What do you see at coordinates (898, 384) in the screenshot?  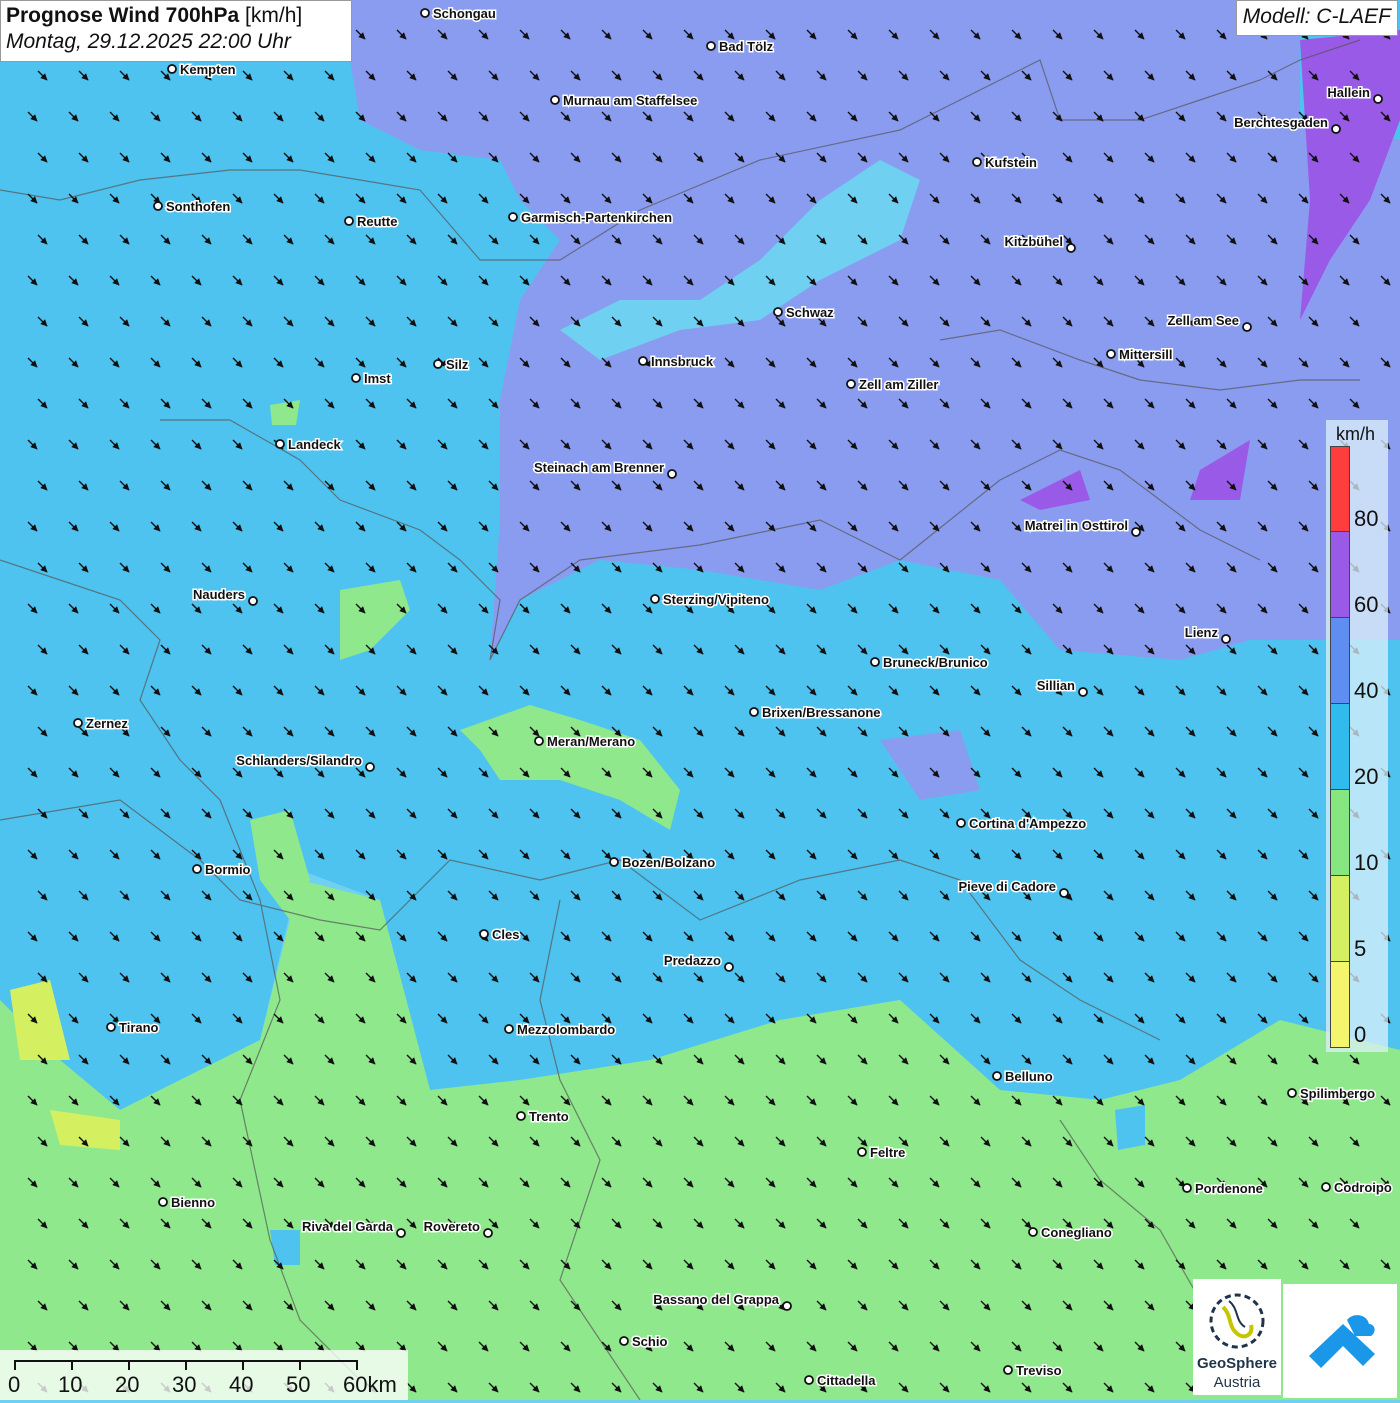 I see `city-label: Zell am Ziller` at bounding box center [898, 384].